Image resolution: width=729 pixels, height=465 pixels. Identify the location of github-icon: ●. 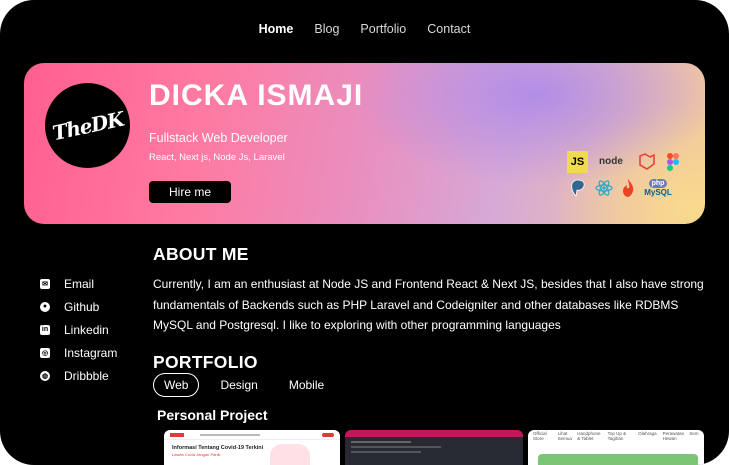
(45, 306).